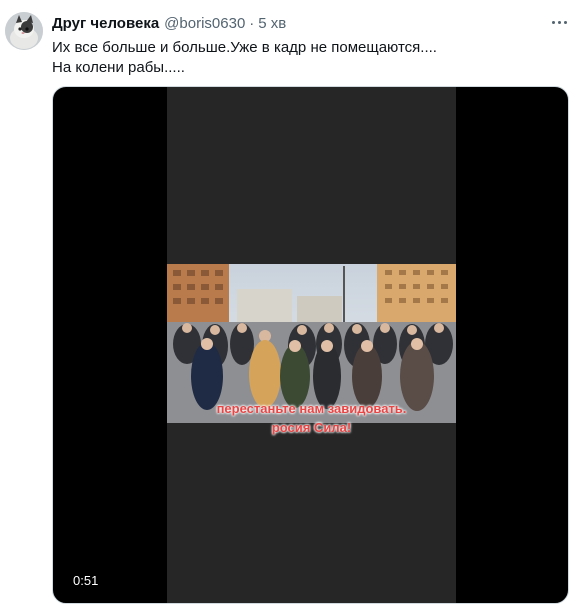 This screenshot has height=614, width=580. I want to click on tweet-header: Друг человека @boris0630 · 5 хв, so click(169, 24).